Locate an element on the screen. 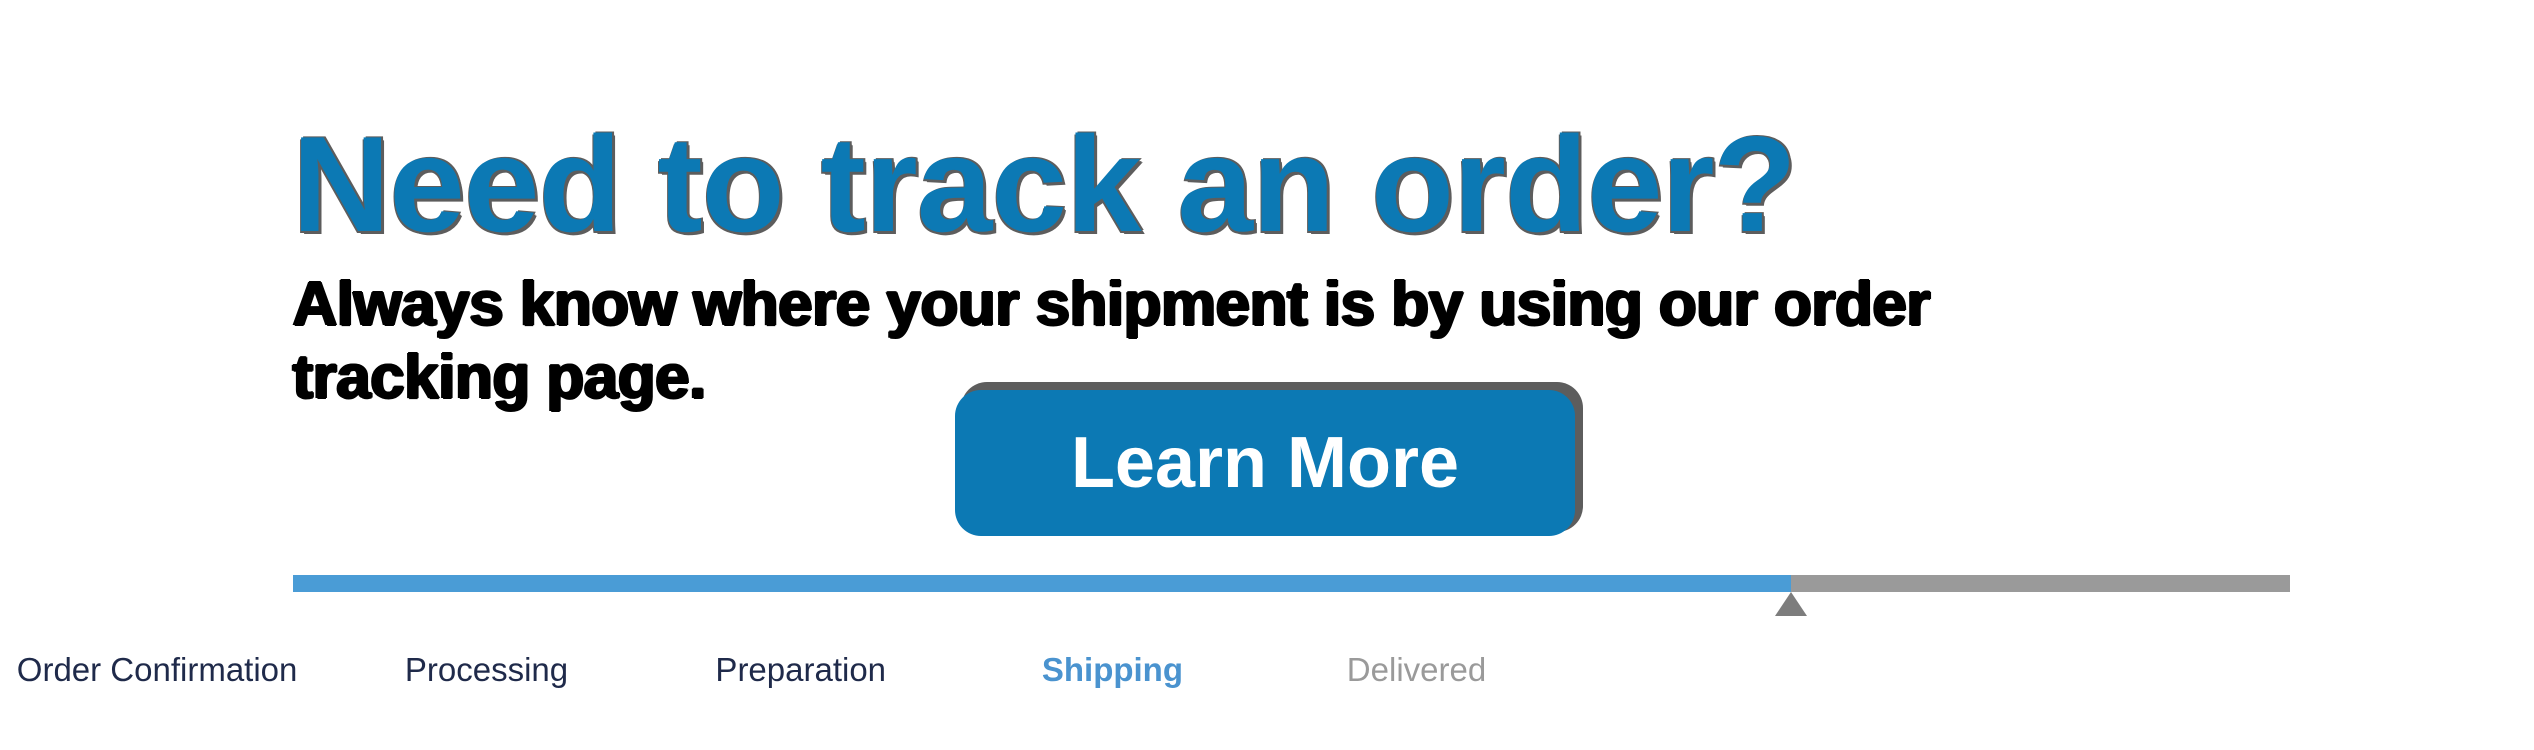  progress-step-label-shipping: Shipping is located at coordinates (1112, 670).